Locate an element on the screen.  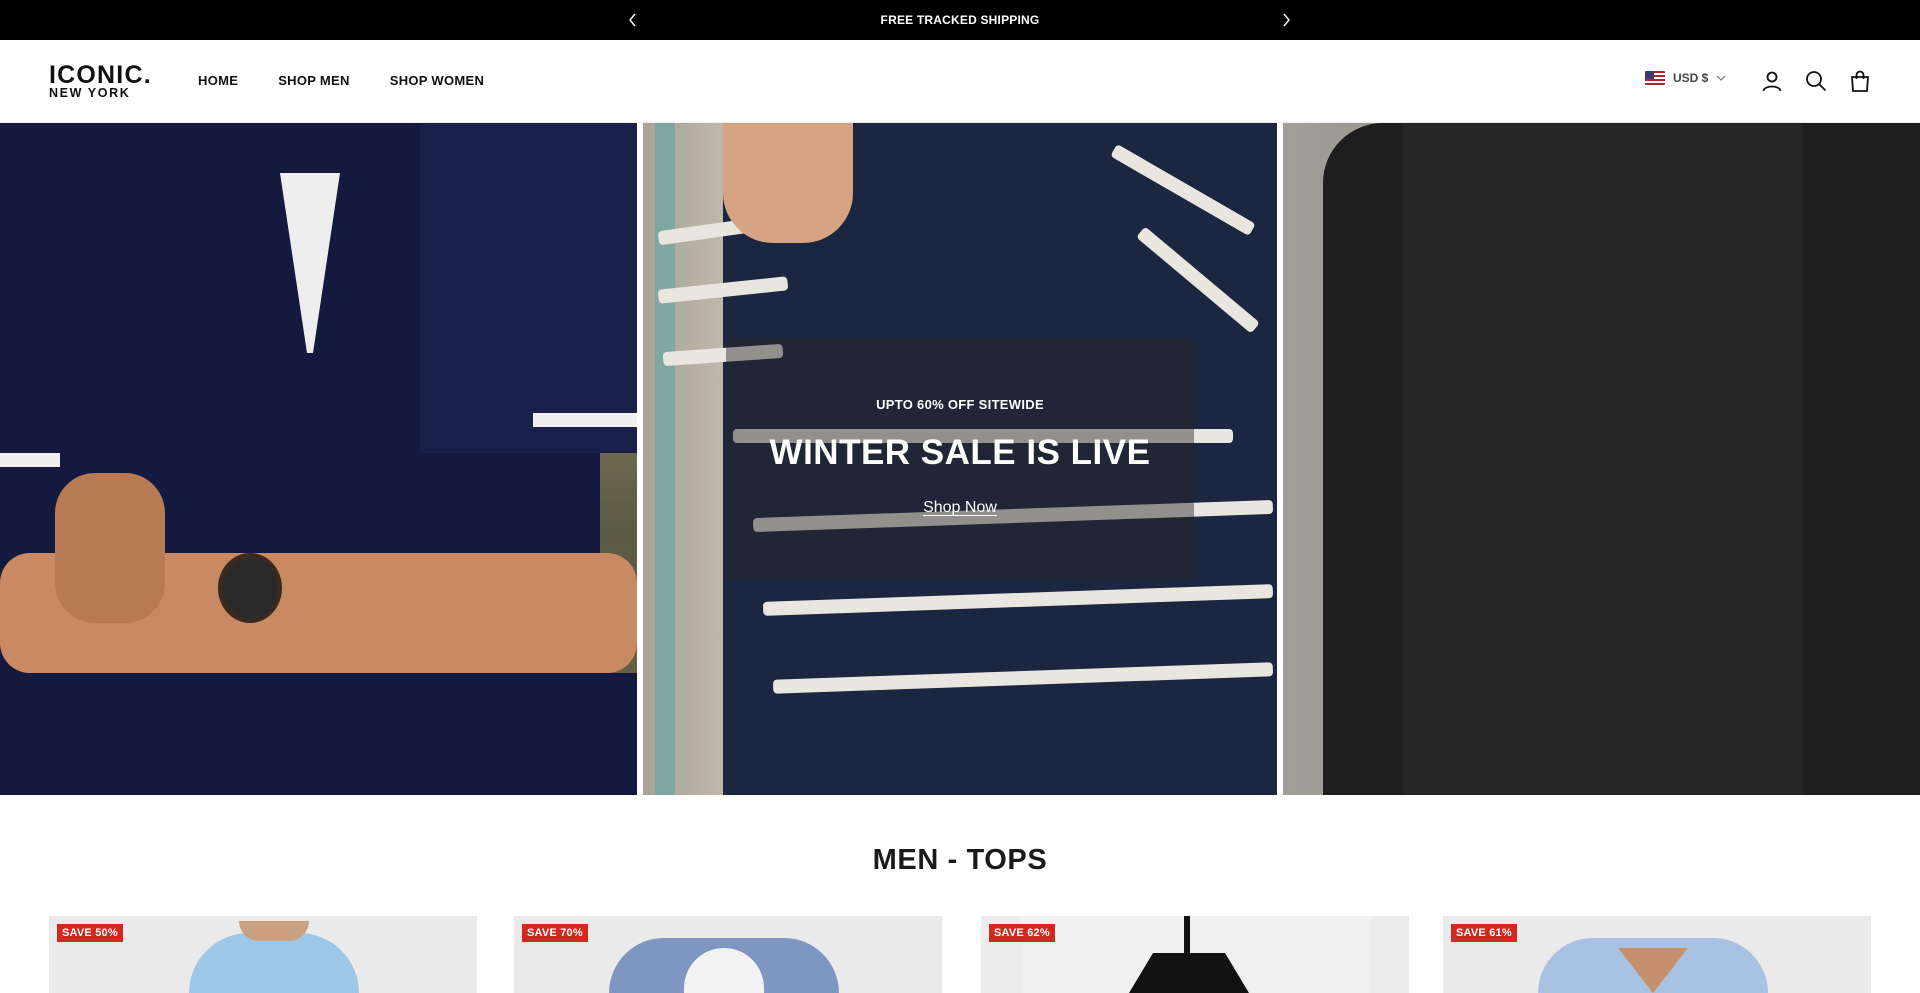
nav-home: HOME is located at coordinates (218, 80).